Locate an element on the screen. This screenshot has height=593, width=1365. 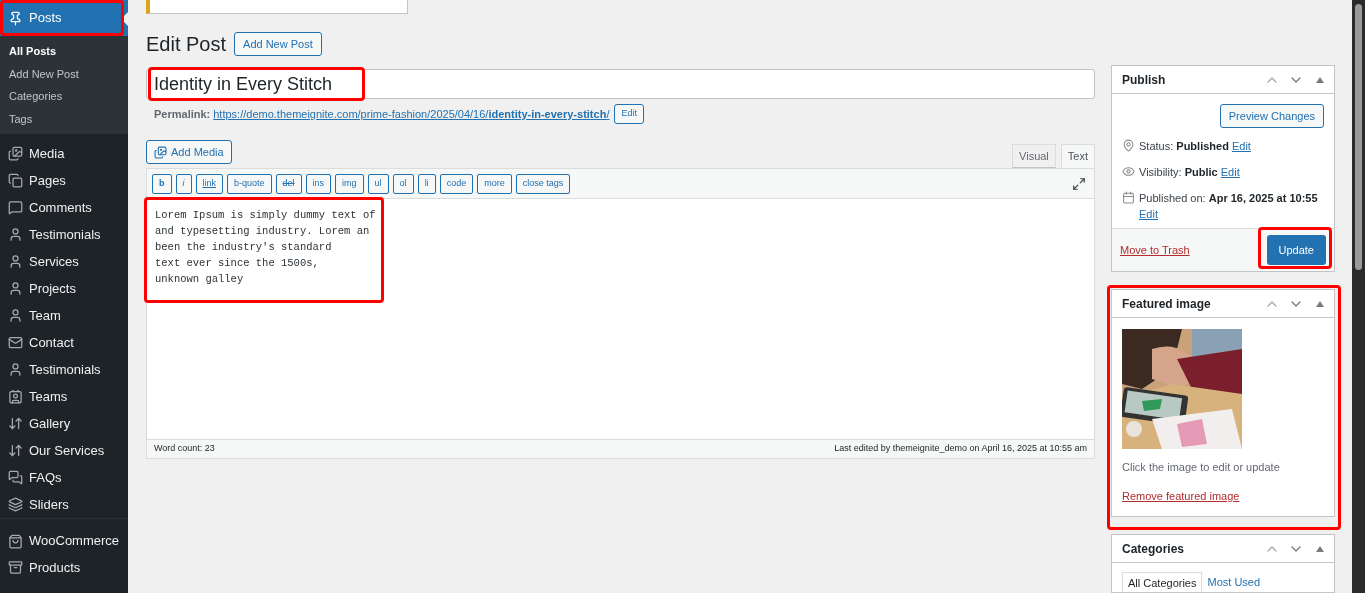
envelope-icon is located at coordinates (15, 342).